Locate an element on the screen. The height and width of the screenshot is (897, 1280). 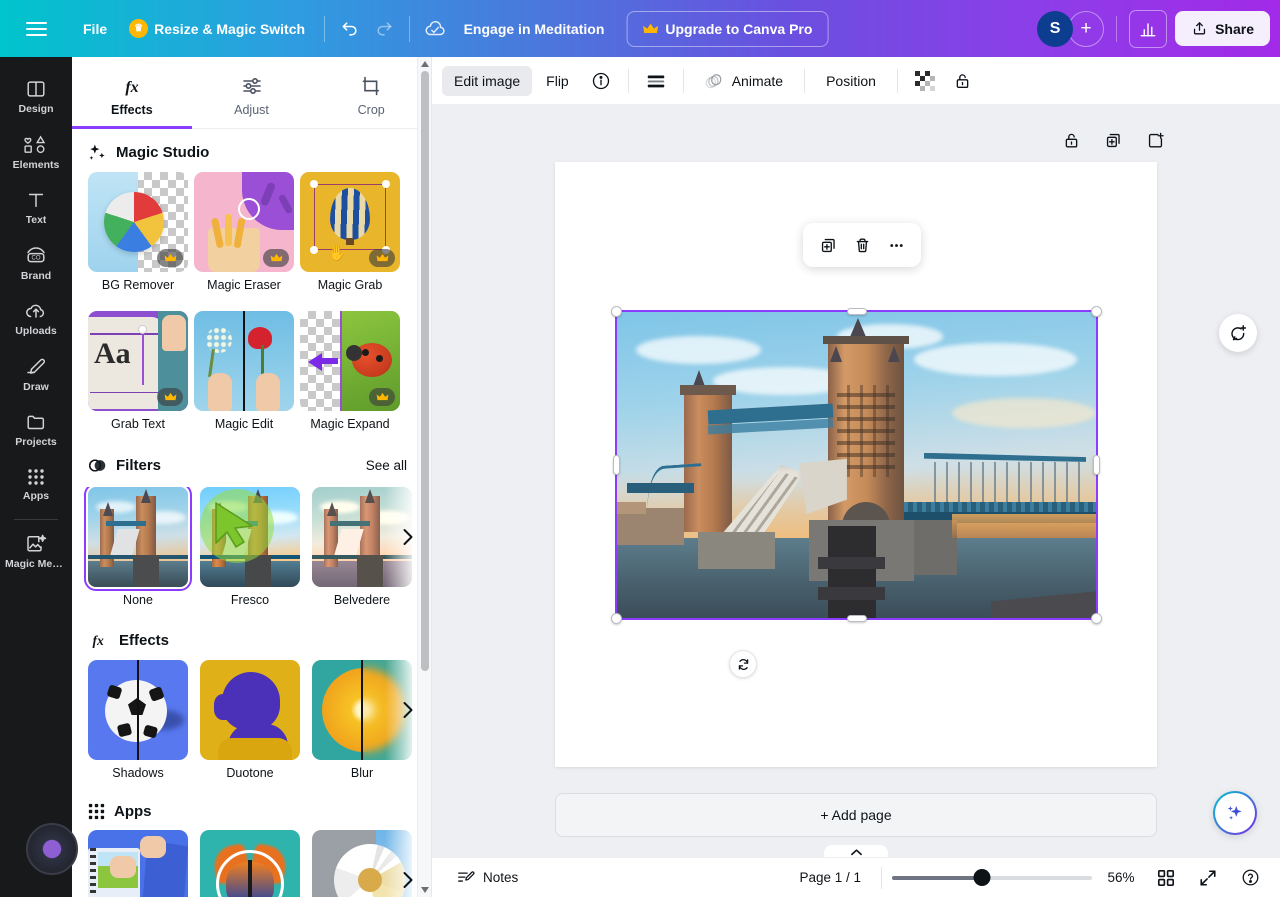
panel-scrollbar is located at coordinates (424, 477).